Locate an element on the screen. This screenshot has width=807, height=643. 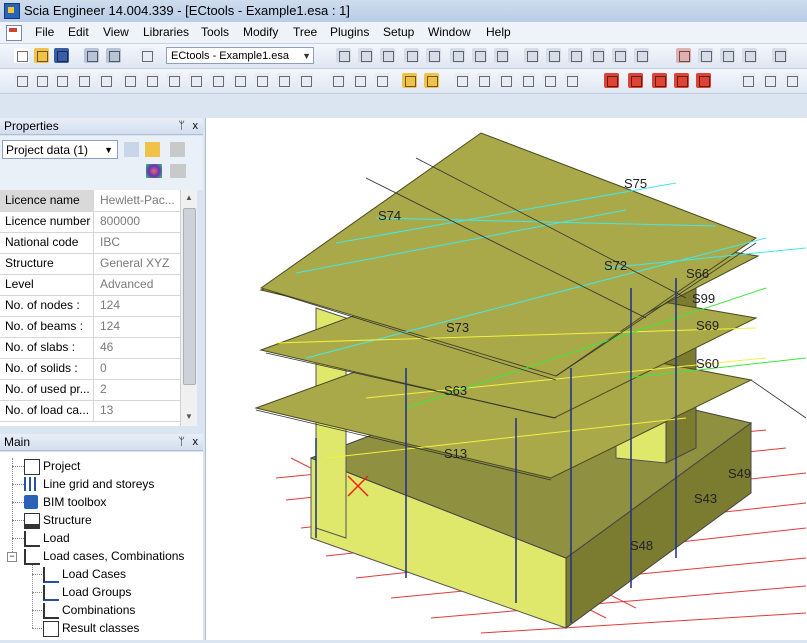
scale-icon is located at coordinates (283, 80).